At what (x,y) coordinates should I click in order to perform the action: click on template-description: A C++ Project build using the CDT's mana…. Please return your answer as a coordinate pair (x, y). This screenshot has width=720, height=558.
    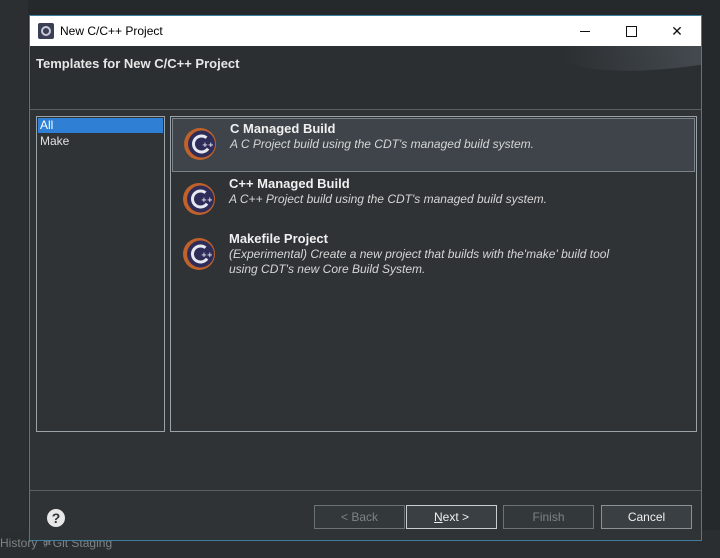
    Looking at the image, I should click on (388, 199).